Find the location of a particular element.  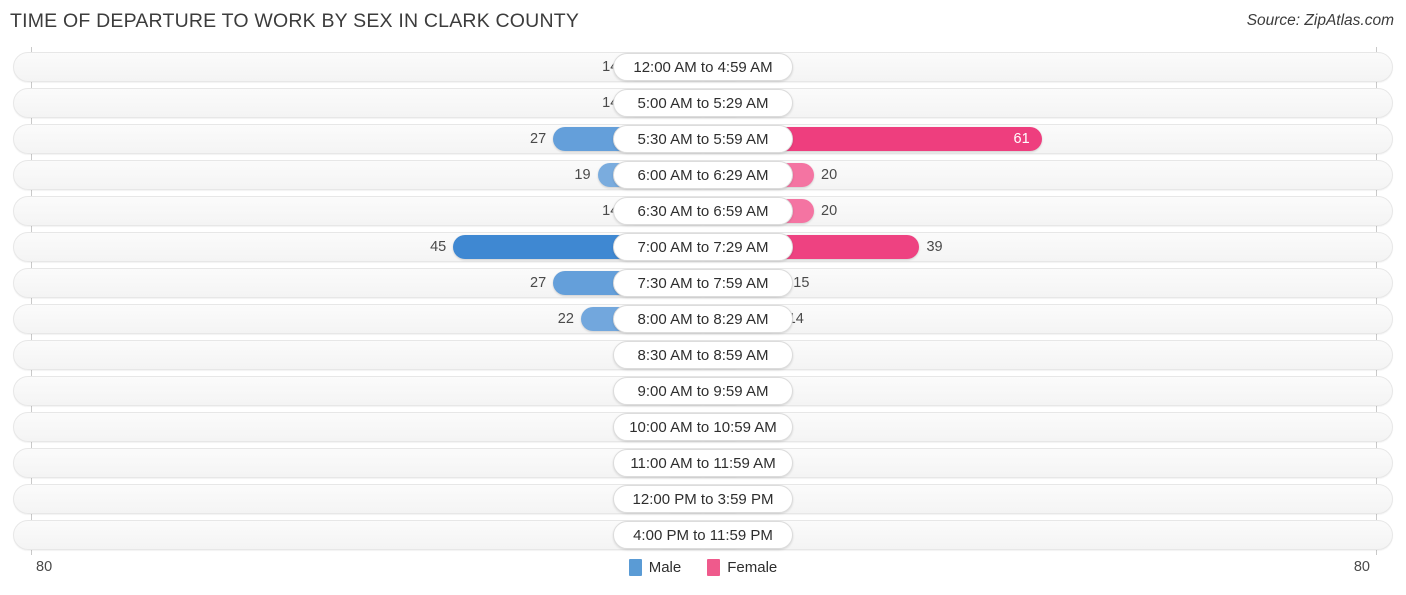

category-label-pill: 12:00 PM to 3:59 PM is located at coordinates (703, 499).